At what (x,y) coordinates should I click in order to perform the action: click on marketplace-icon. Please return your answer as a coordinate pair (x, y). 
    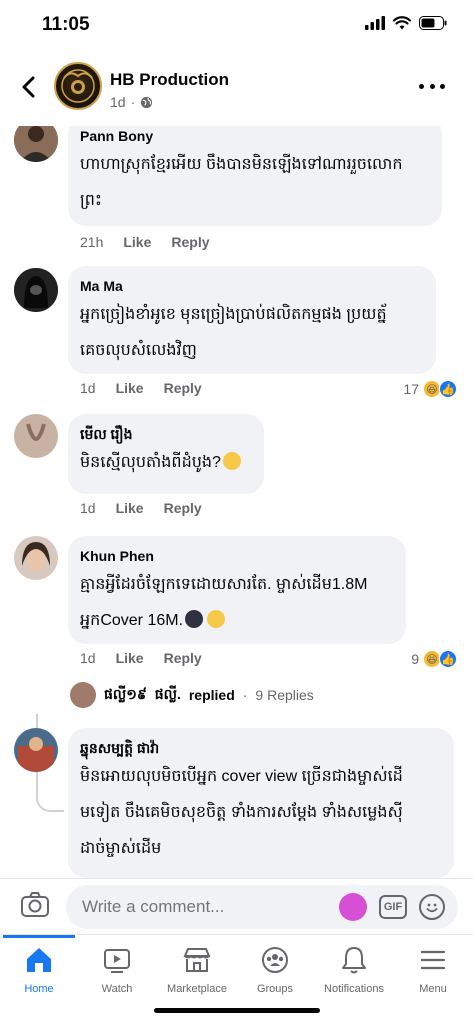
    Looking at the image, I should click on (197, 960).